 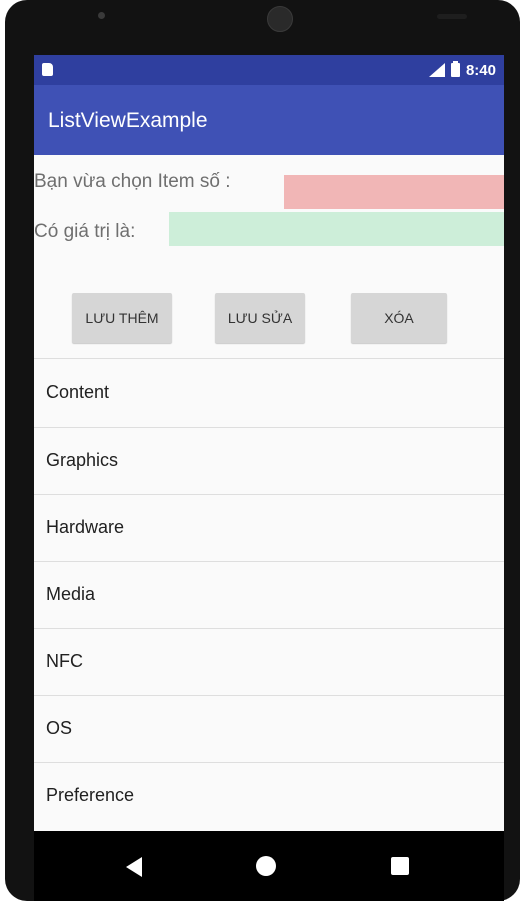 What do you see at coordinates (455, 69) in the screenshot?
I see `battery-icon` at bounding box center [455, 69].